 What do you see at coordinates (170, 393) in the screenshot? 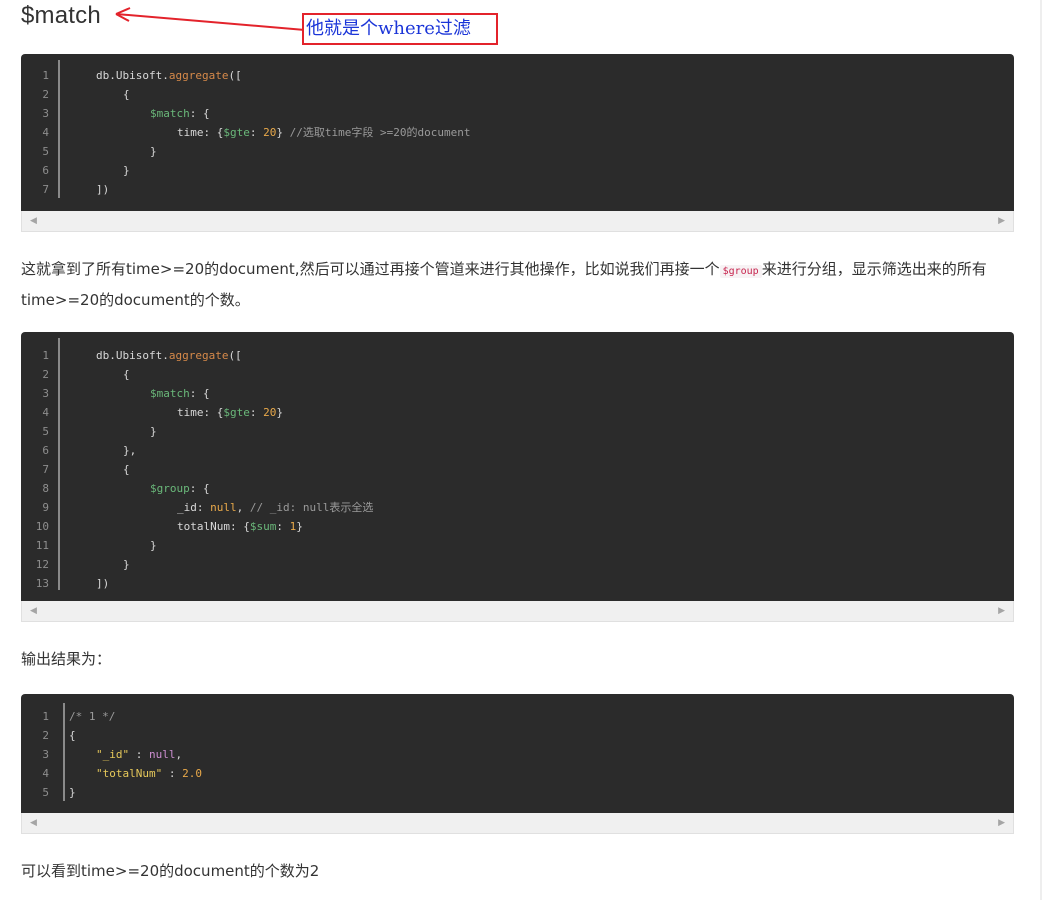
I see `code-token: $match` at bounding box center [170, 393].